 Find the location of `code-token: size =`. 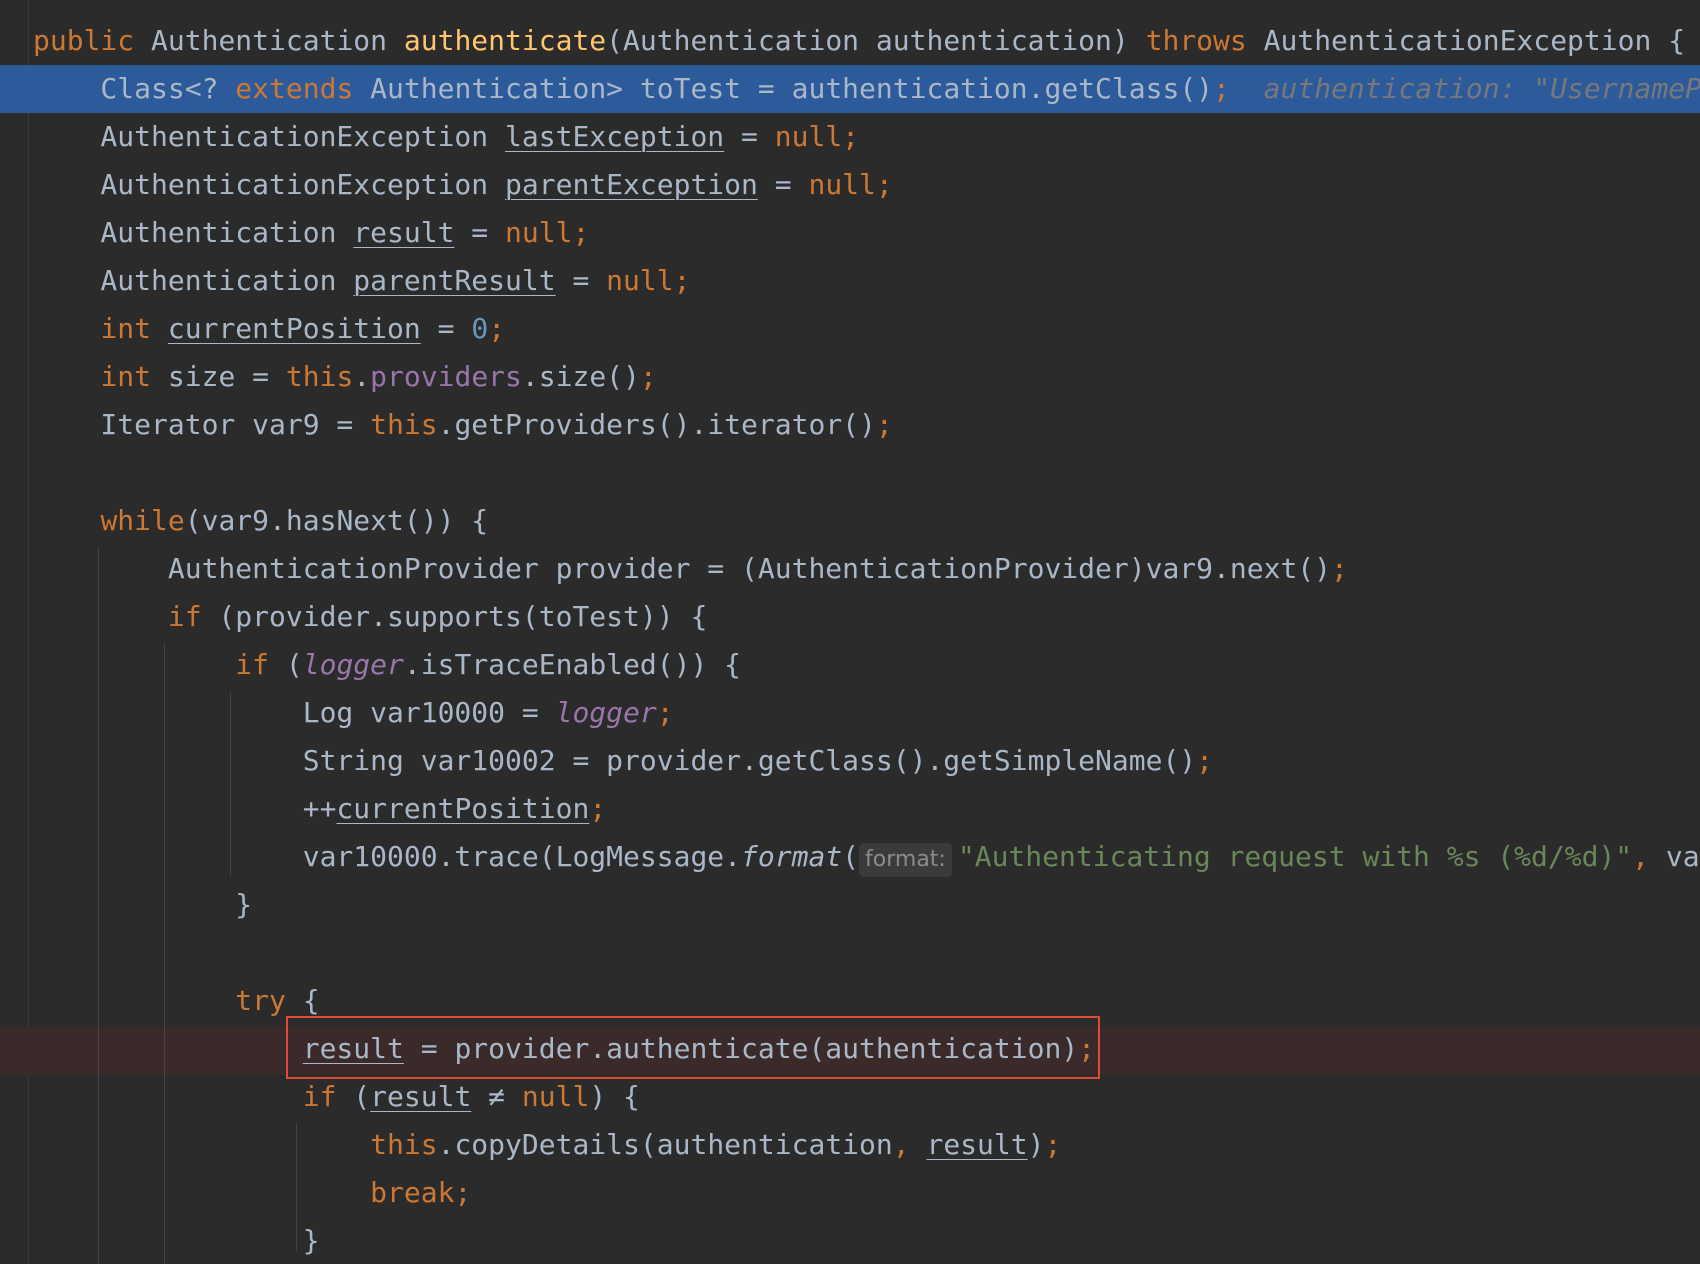

code-token: size = is located at coordinates (218, 376).